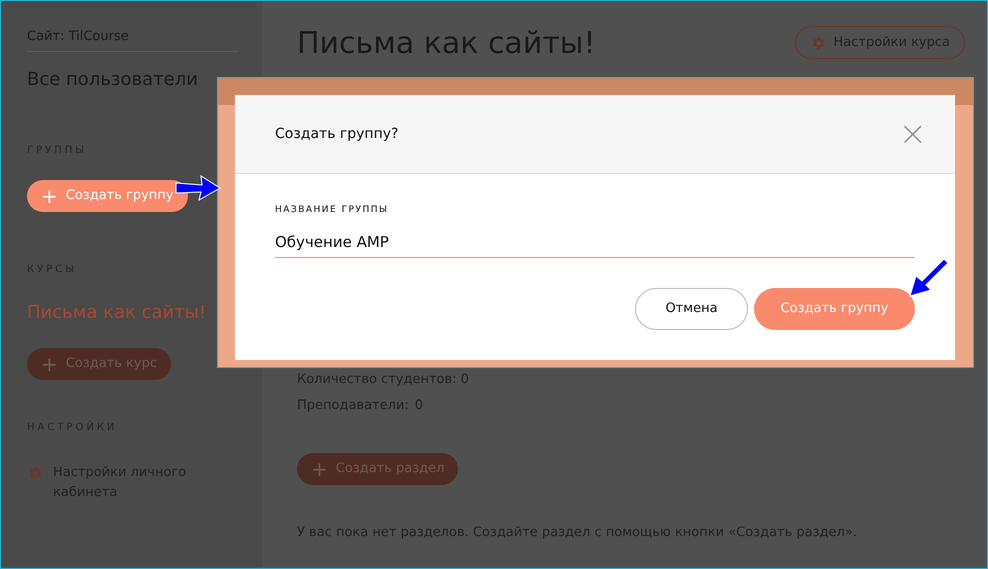 Image resolution: width=988 pixels, height=569 pixels. I want to click on gear-icon, so click(35, 472).